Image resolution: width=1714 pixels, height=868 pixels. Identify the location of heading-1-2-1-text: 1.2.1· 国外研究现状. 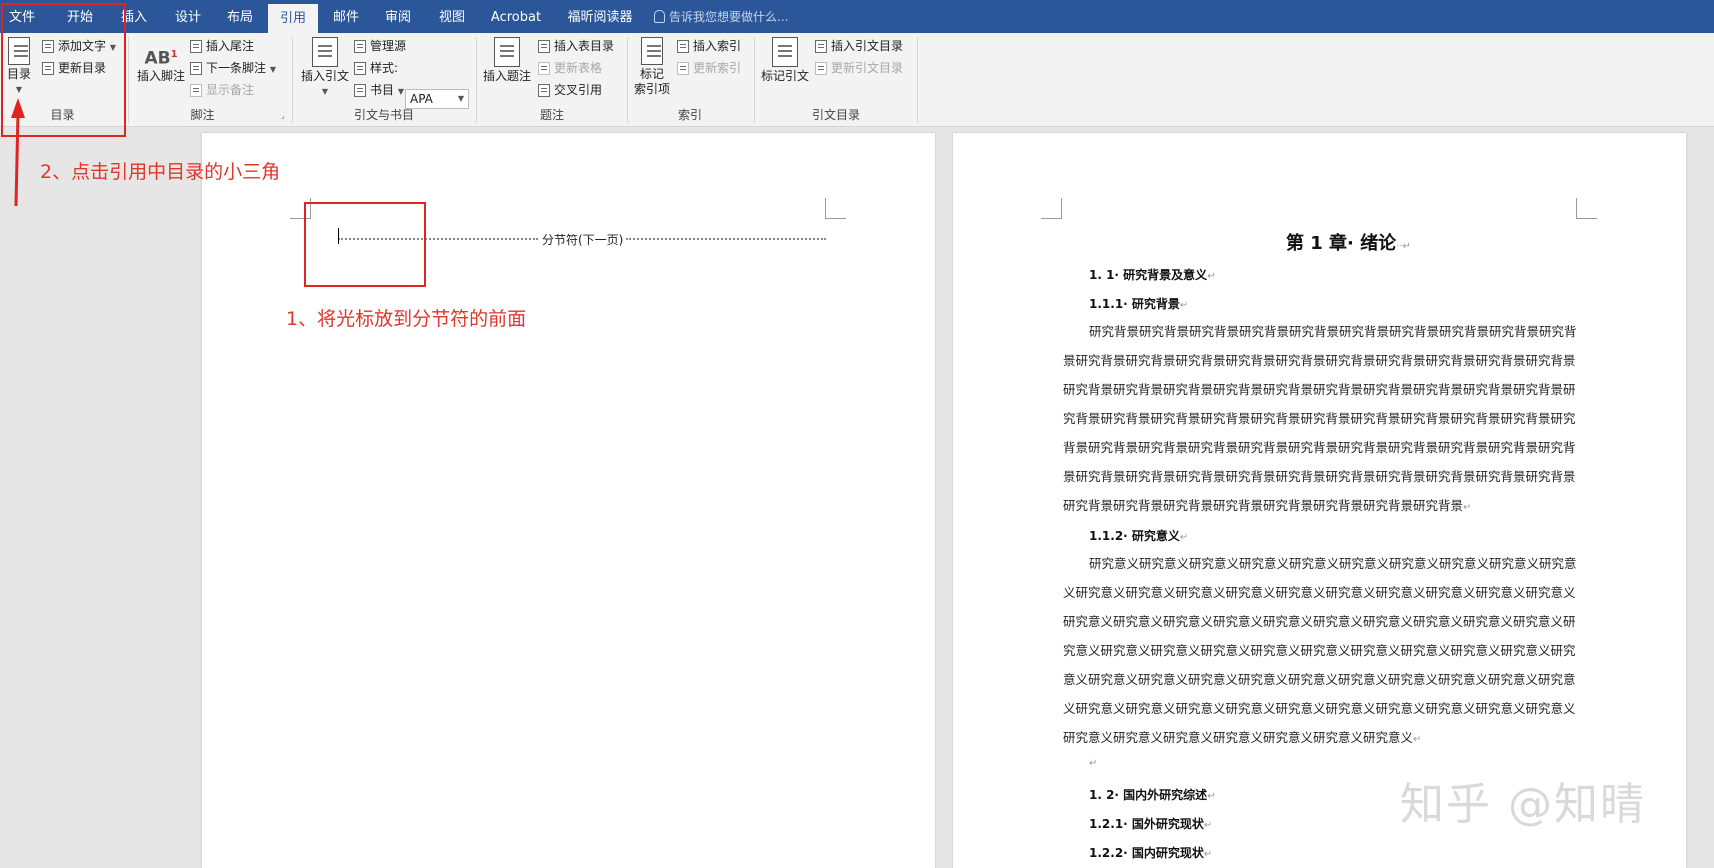
(1146, 824).